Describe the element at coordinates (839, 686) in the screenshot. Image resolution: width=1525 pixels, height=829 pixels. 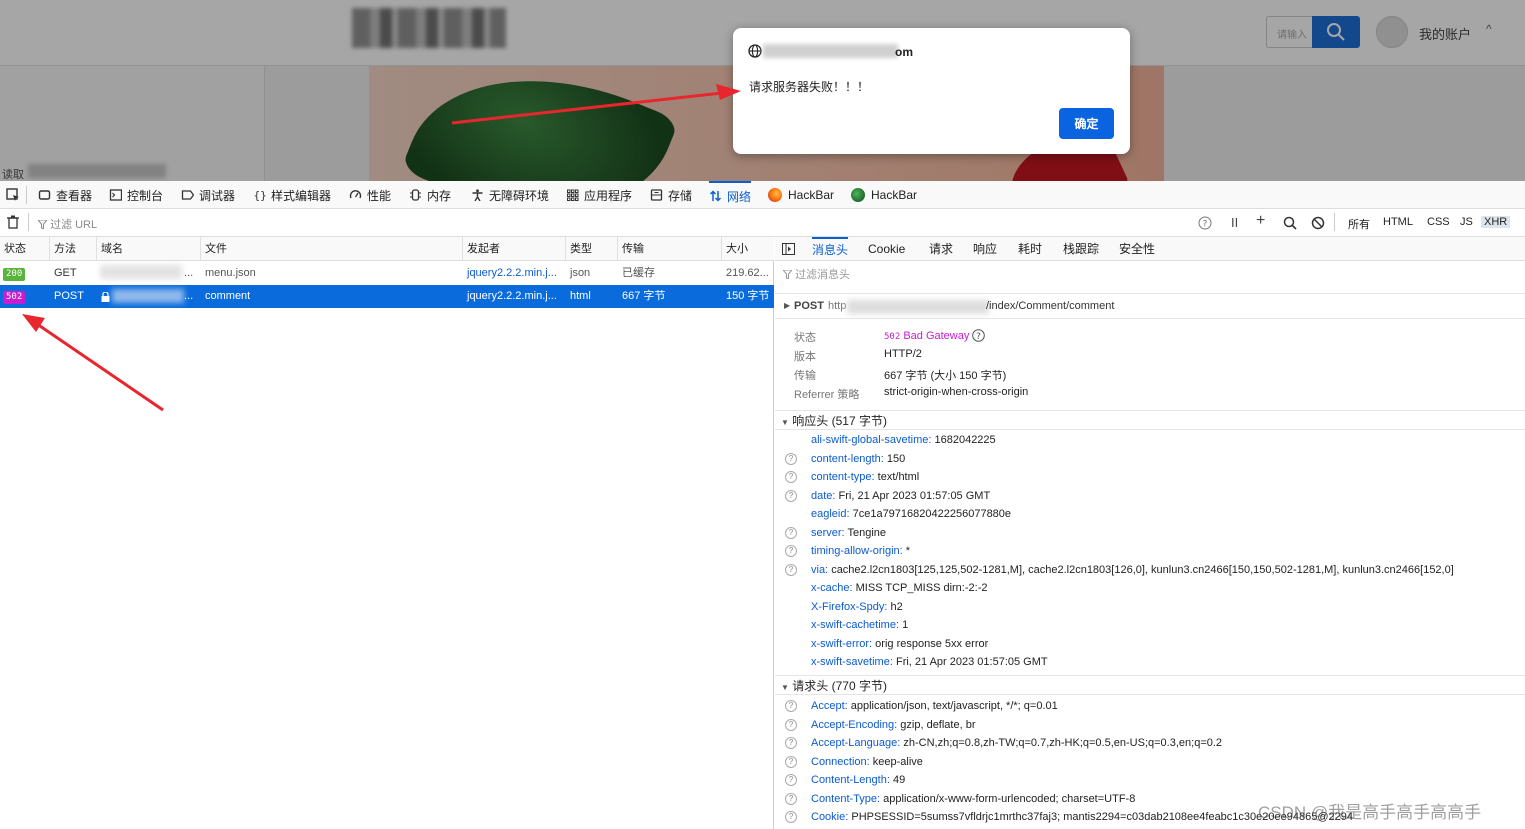
I see `request-headers-title: 请求头 (770 字节)` at that location.